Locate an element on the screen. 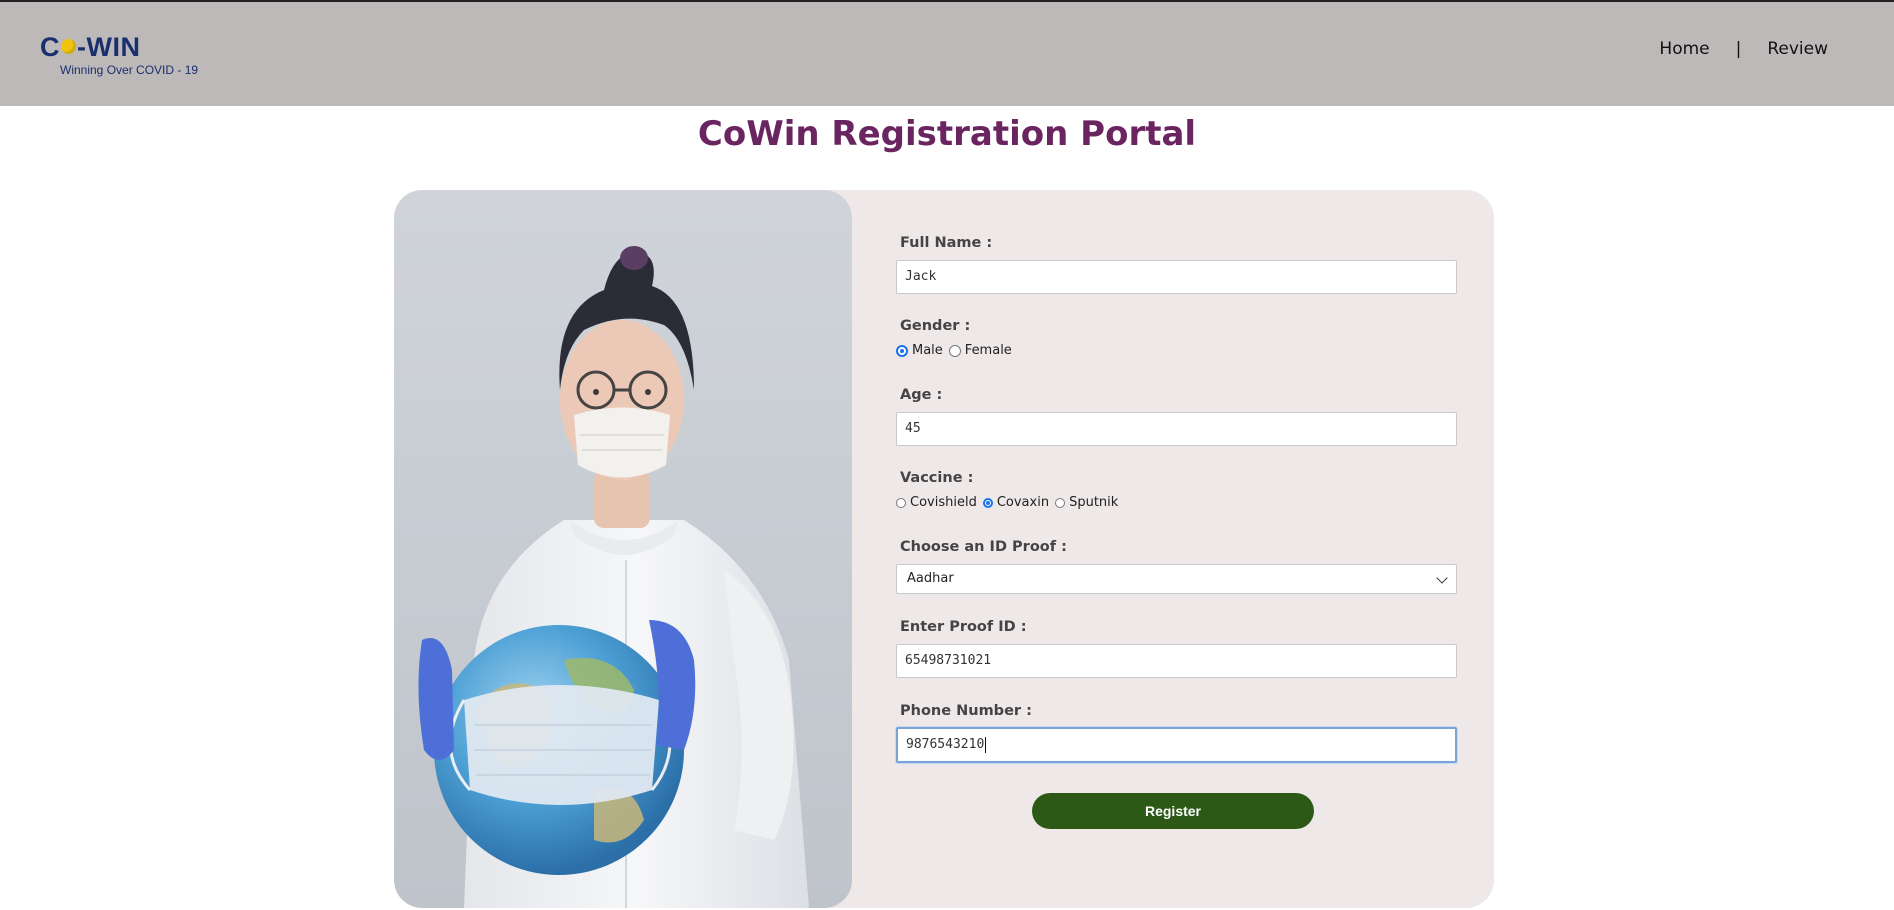 This screenshot has height=910, width=1894. vaccine-sputnik-radio is located at coordinates (1060, 502).